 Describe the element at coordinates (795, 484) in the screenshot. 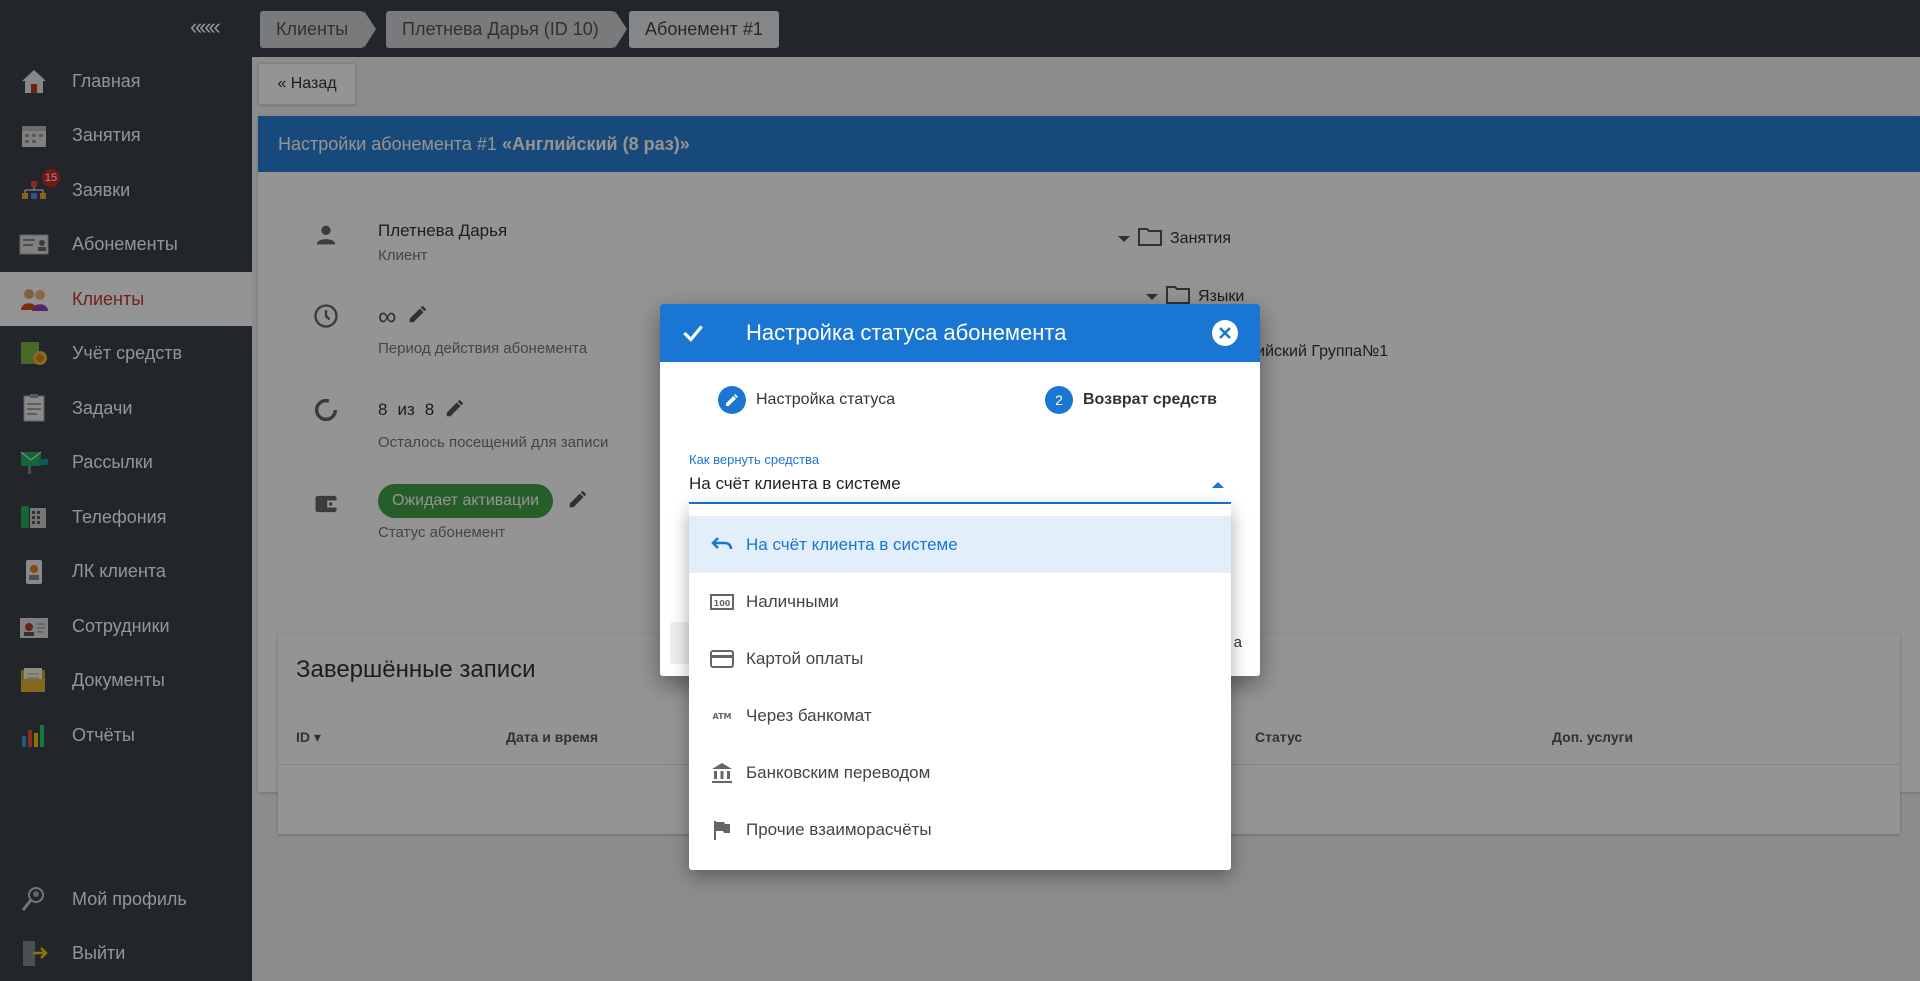

I see `refund-method-select: На счёт клиента в системе` at that location.